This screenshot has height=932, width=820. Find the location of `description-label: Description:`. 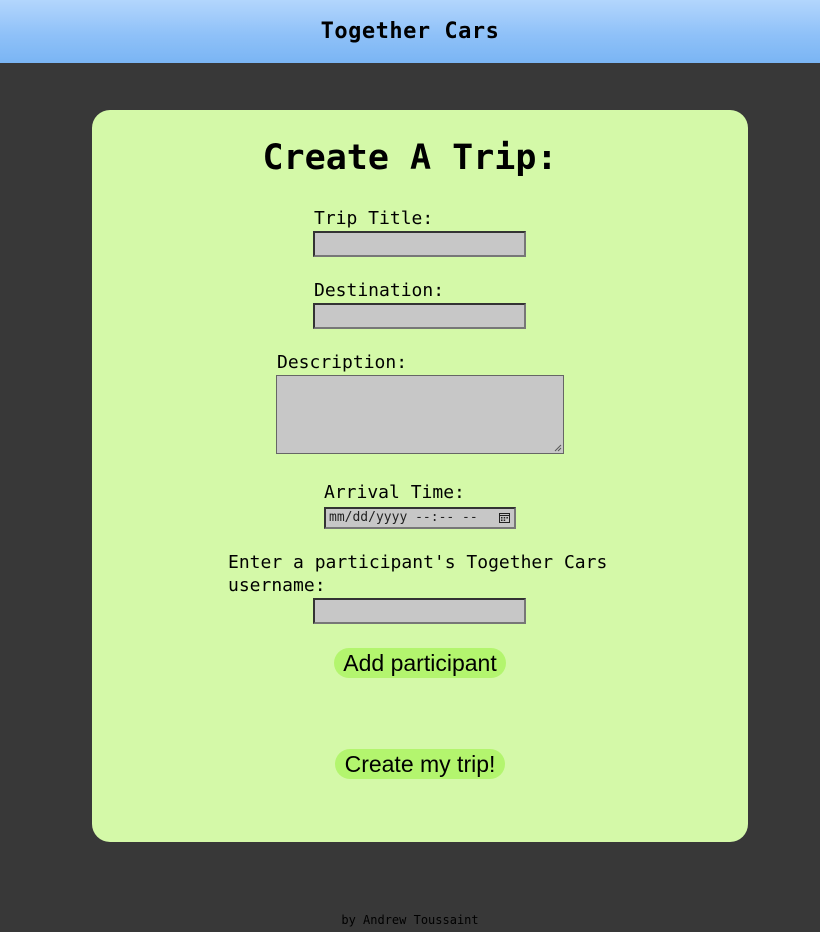

description-label: Description: is located at coordinates (342, 362).